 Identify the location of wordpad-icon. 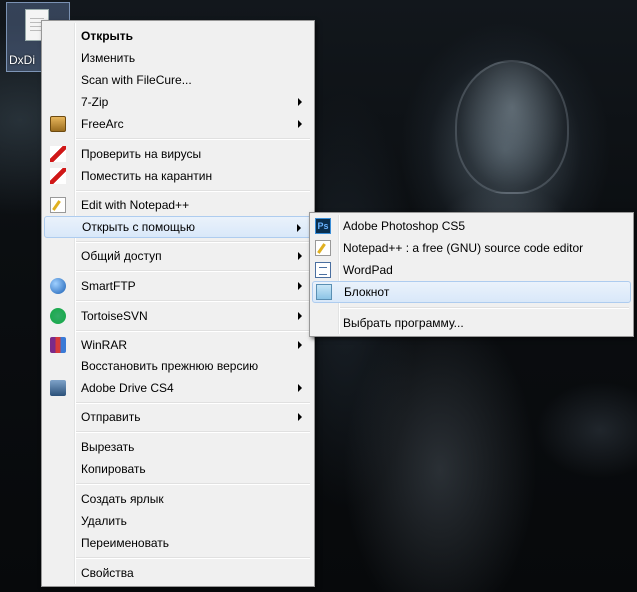
(323, 270).